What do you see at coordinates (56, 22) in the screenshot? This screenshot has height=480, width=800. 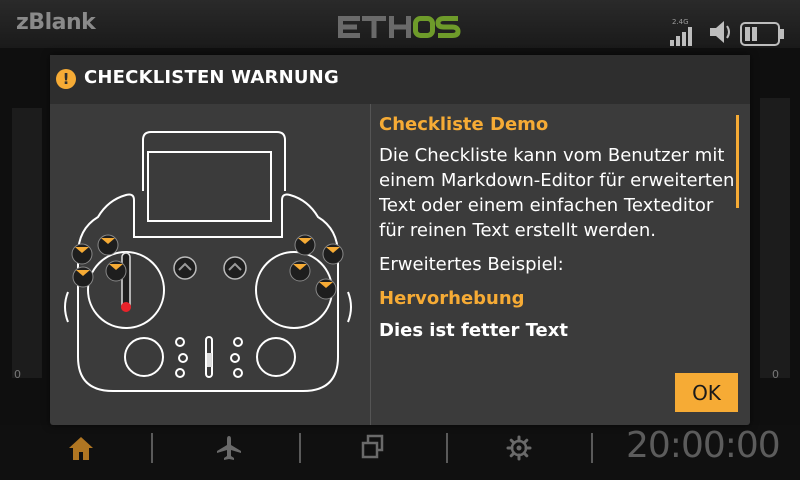 I see `model-name: zBlank` at bounding box center [56, 22].